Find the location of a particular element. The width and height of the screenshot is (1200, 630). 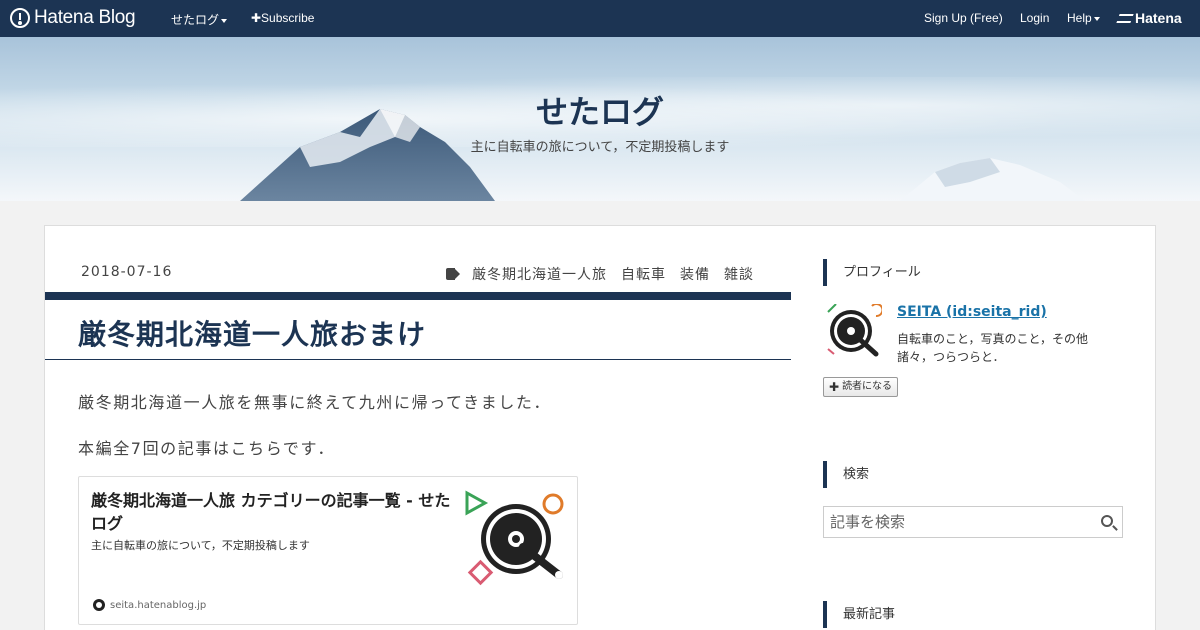

follow-button: ✚ 読者になる is located at coordinates (861, 387).